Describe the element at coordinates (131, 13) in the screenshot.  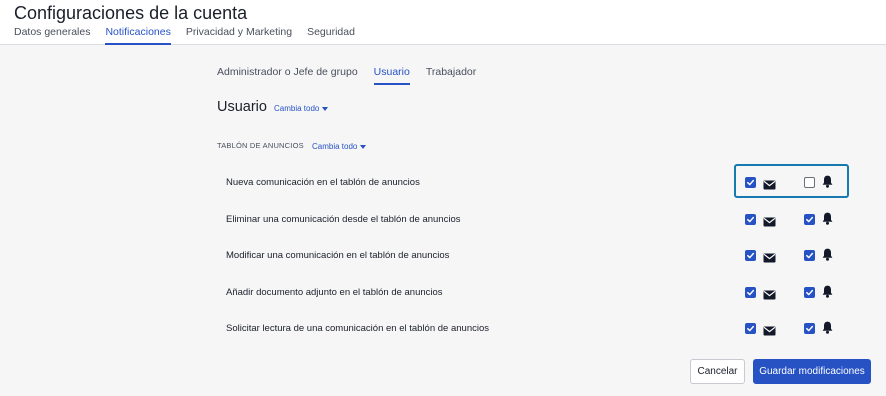
I see `page-title: Configuraciones de la cuenta` at that location.